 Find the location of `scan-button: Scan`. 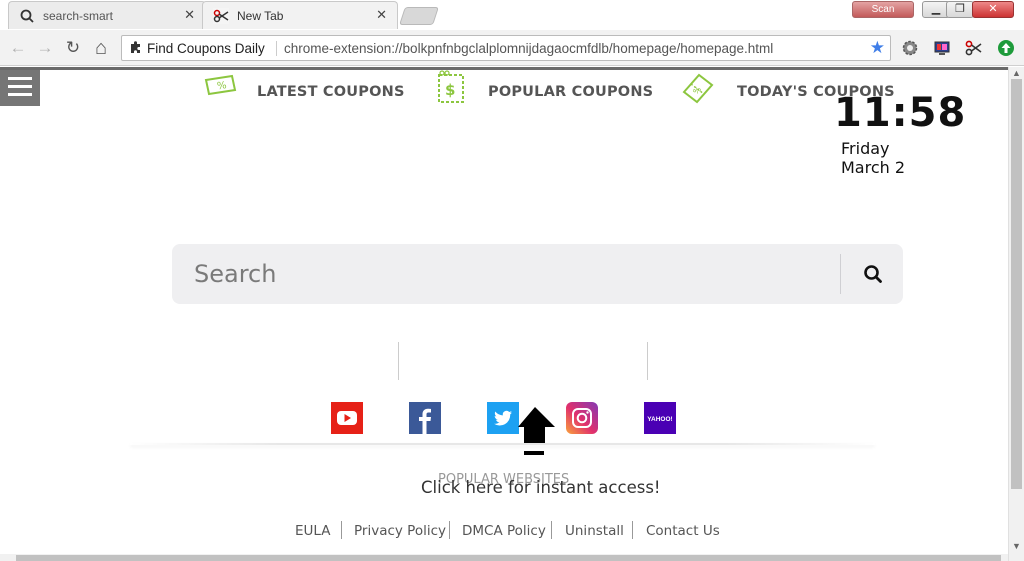

scan-button: Scan is located at coordinates (883, 9).